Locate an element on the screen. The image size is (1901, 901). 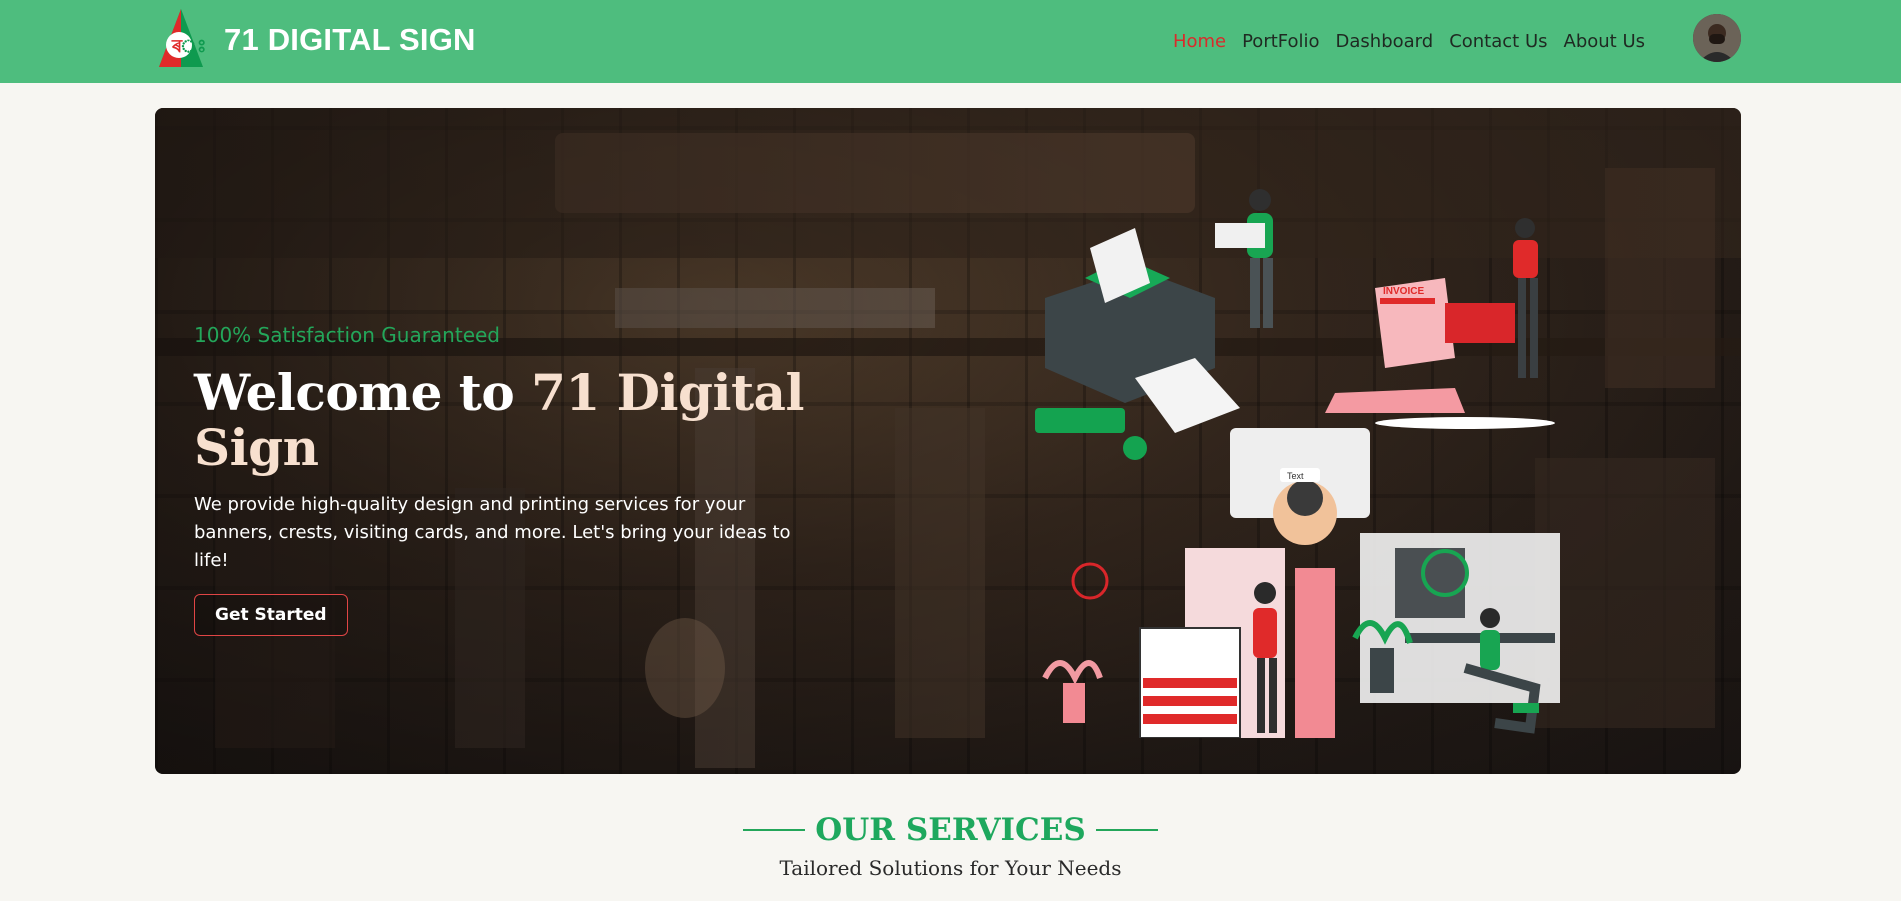
hero-title: Welcome to 71 Digital Sign is located at coordinates (514, 420).